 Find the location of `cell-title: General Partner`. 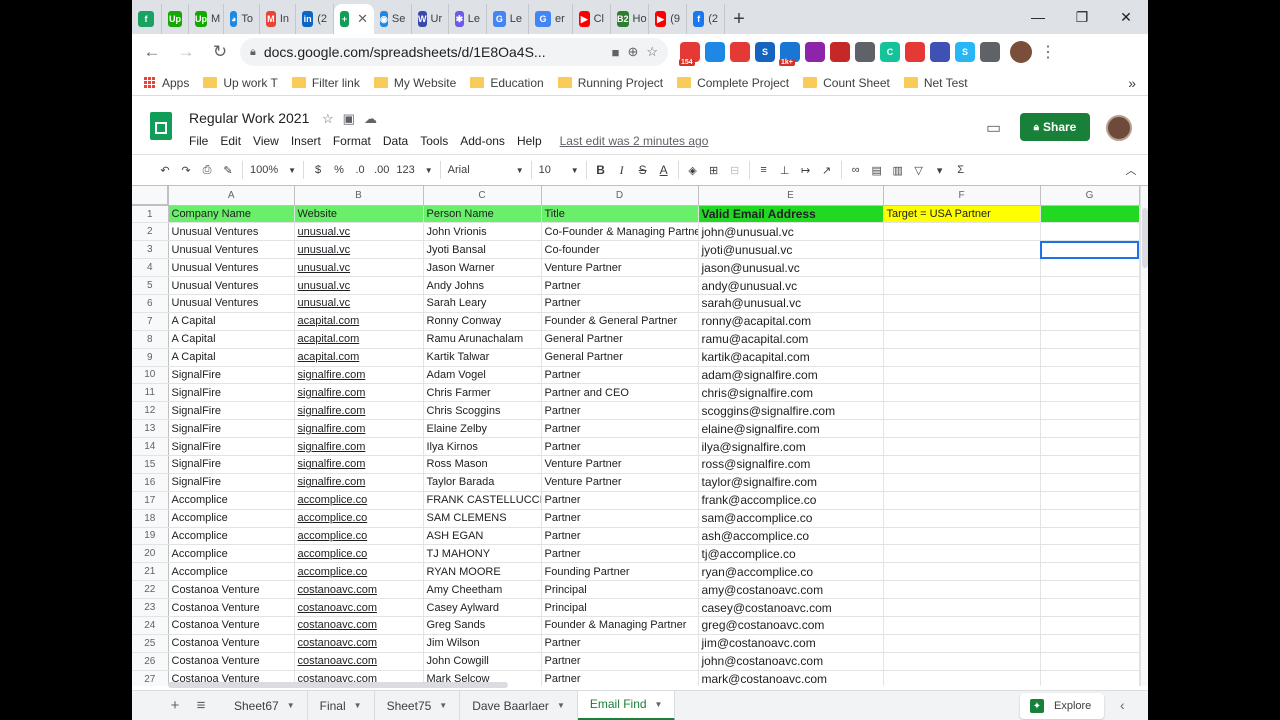

cell-title: General Partner is located at coordinates (620, 339).